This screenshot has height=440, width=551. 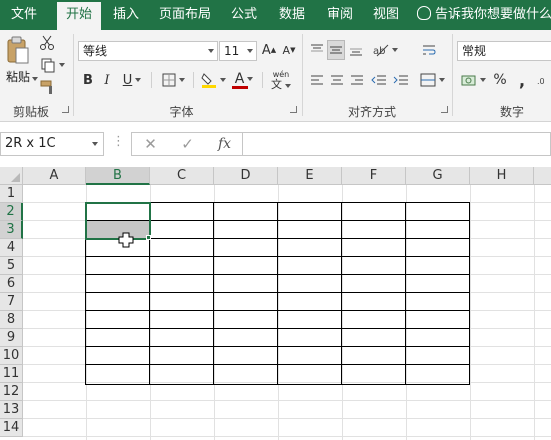 What do you see at coordinates (401, 80) in the screenshot?
I see `increase-indent-icon` at bounding box center [401, 80].